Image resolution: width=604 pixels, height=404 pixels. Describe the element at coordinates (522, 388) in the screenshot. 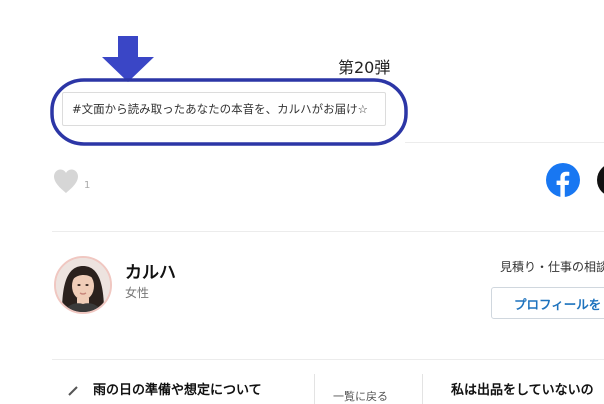

I see `next-article-link: 私は出品をしていないの` at that location.